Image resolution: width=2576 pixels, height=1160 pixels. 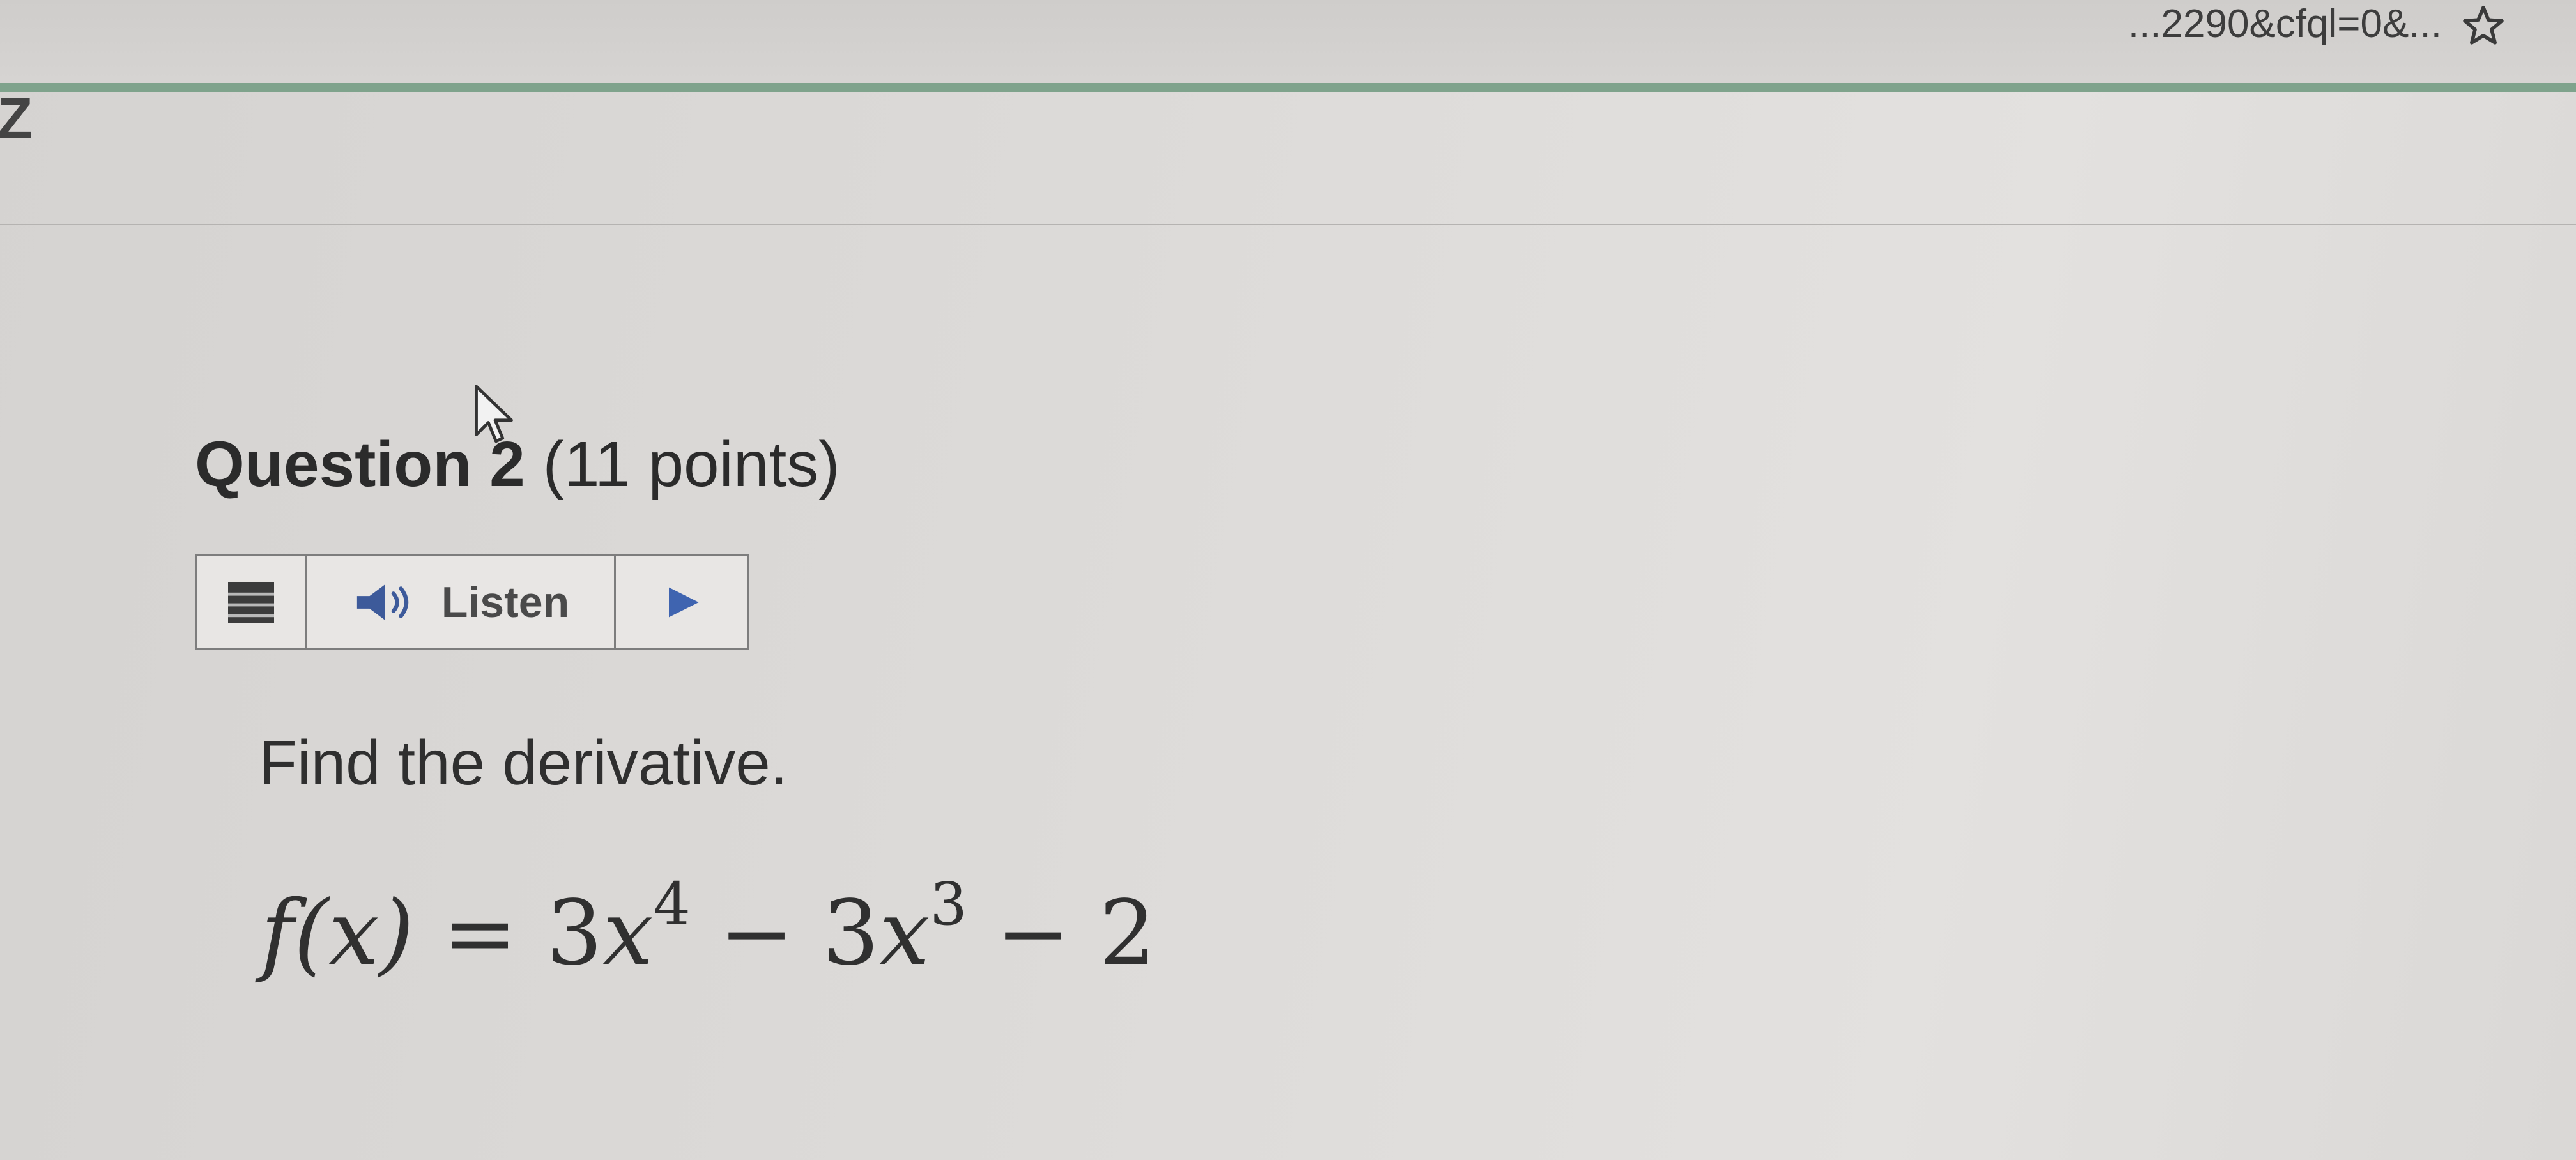 What do you see at coordinates (1033, 933) in the screenshot?
I see `formula-minus-2: −` at bounding box center [1033, 933].